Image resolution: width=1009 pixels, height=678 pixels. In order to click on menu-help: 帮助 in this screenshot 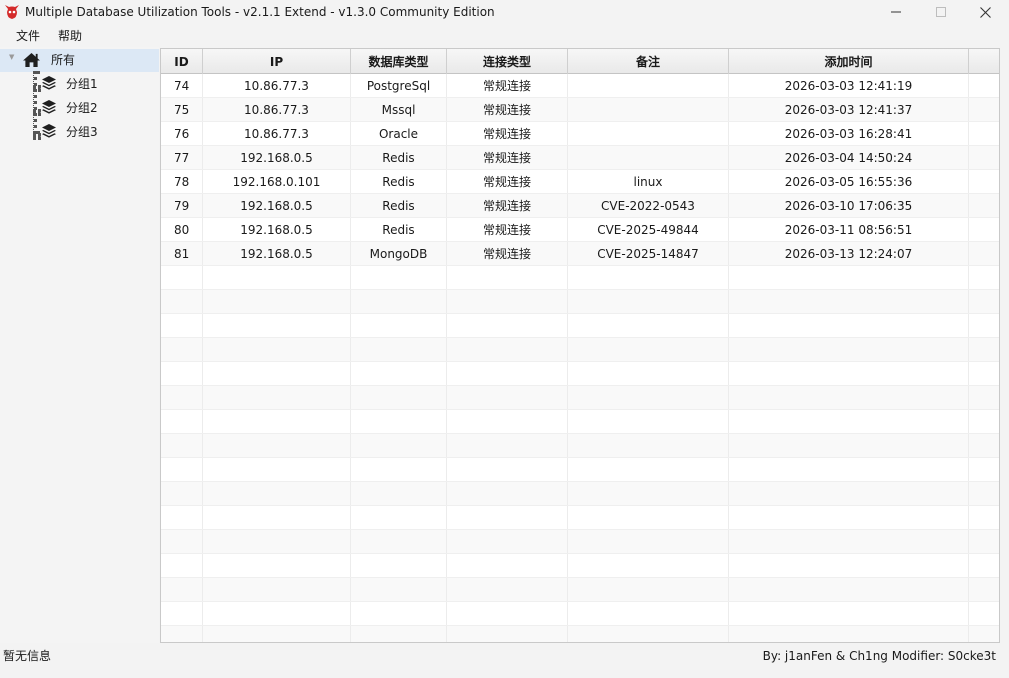, I will do `click(70, 36)`.